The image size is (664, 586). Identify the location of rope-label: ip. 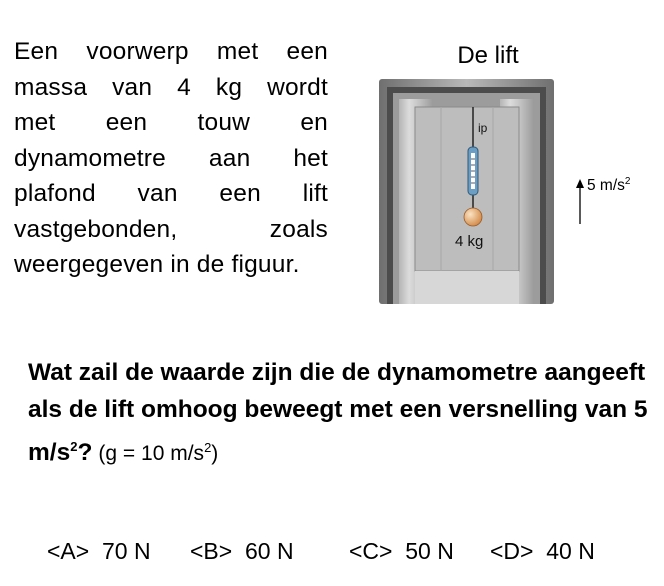
(483, 128).